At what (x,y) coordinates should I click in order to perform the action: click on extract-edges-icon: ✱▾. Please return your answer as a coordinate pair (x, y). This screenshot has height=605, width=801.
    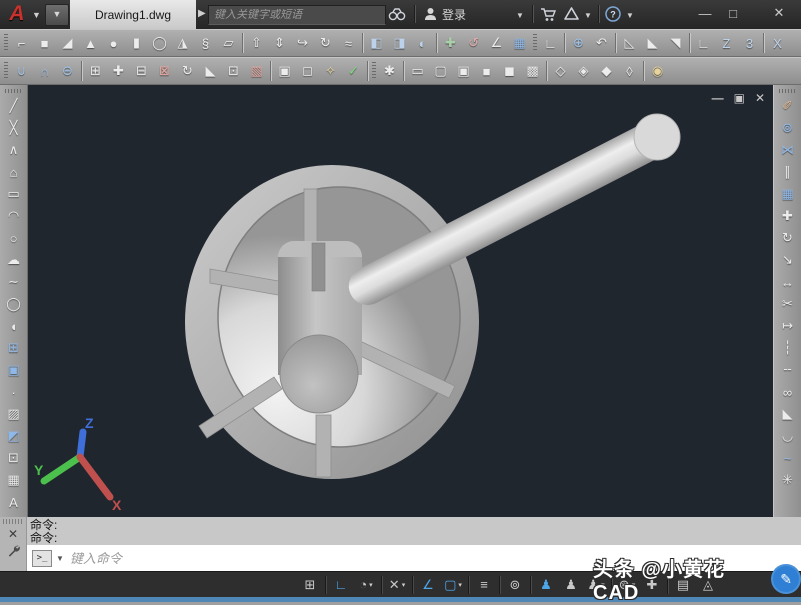
    Looking at the image, I should click on (389, 71).